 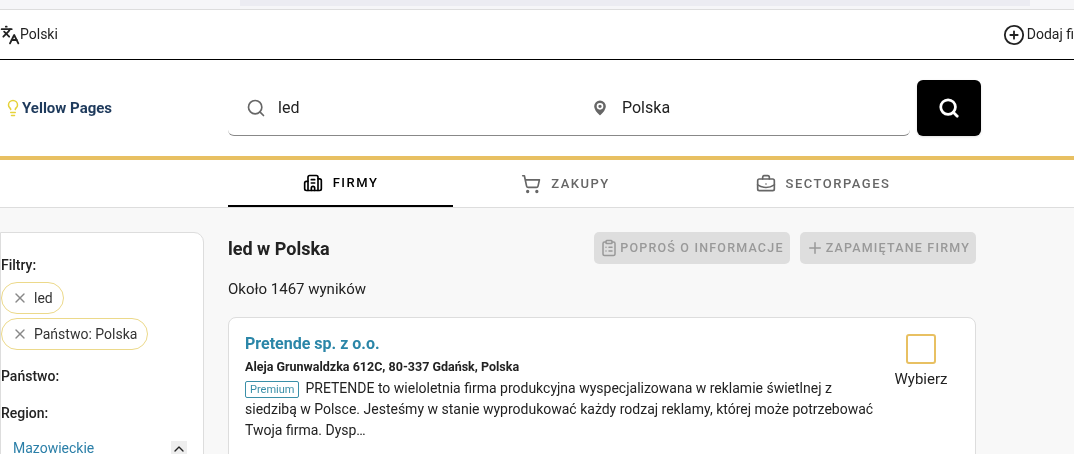 I want to click on briefcase-icon, so click(x=765, y=183).